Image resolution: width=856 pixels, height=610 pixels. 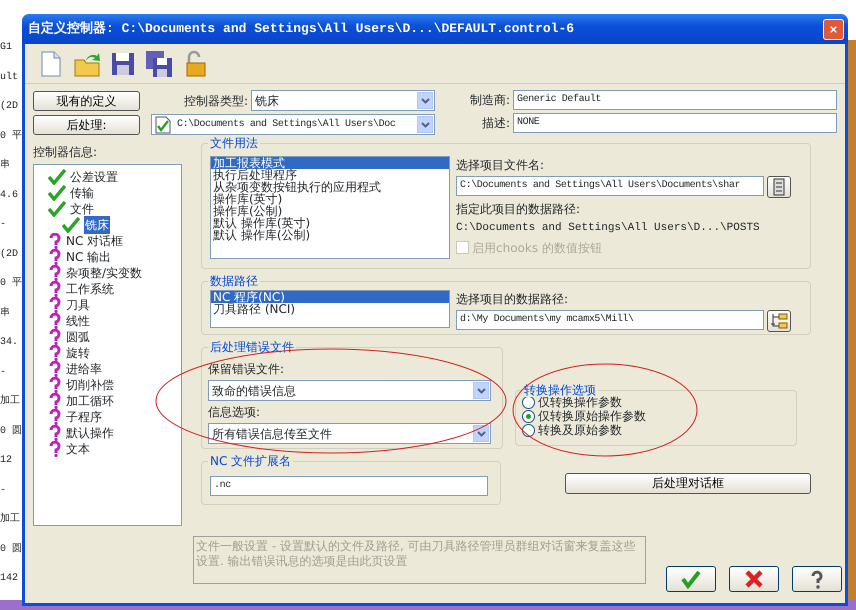 What do you see at coordinates (330, 163) in the screenshot?
I see `list-item: 加工报表模式` at bounding box center [330, 163].